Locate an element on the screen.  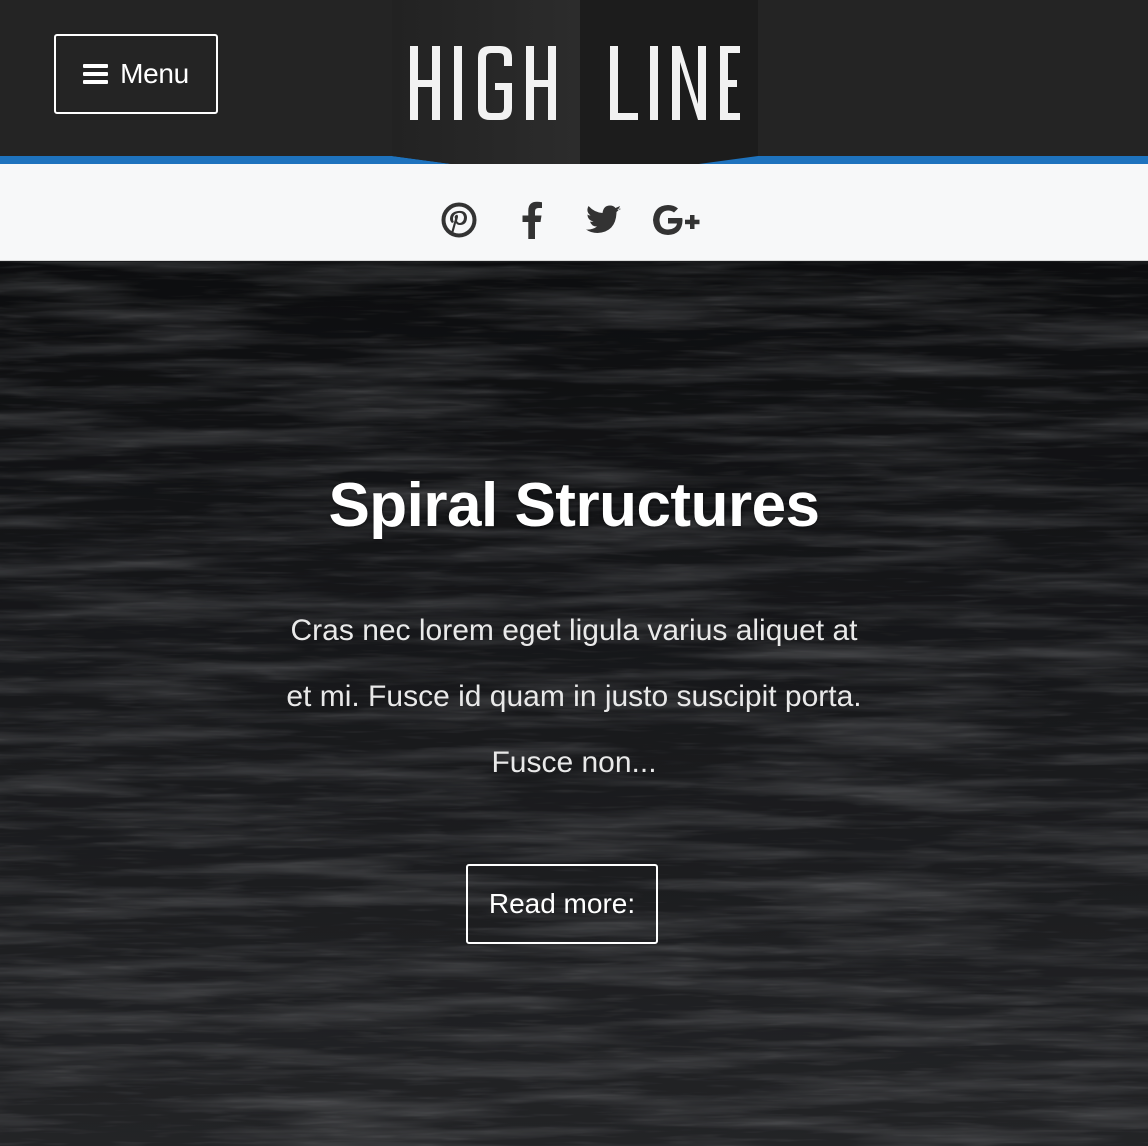
read-more-button: Read more: is located at coordinates (562, 904).